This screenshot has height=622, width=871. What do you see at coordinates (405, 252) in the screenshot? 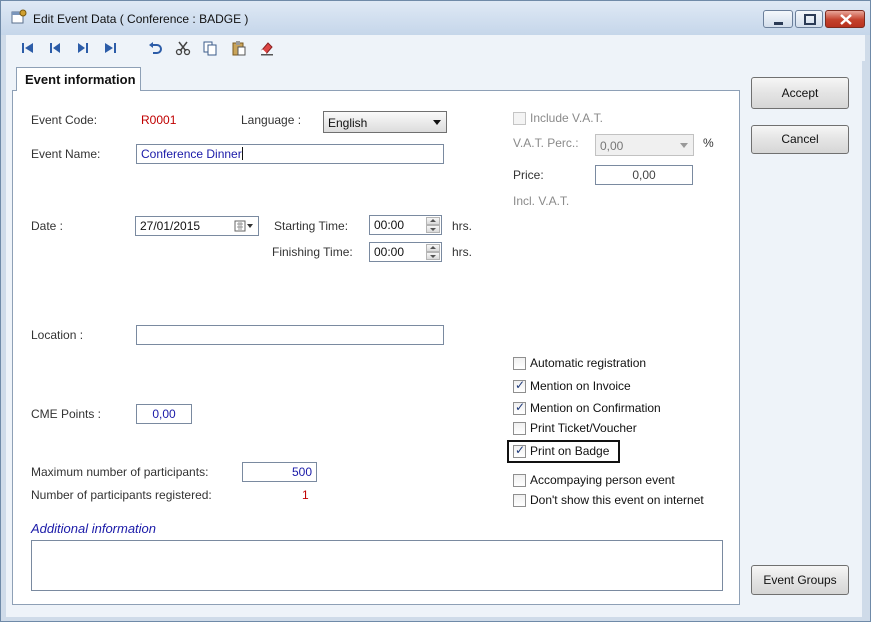
I see `finishing-time-input: 00:00` at bounding box center [405, 252].